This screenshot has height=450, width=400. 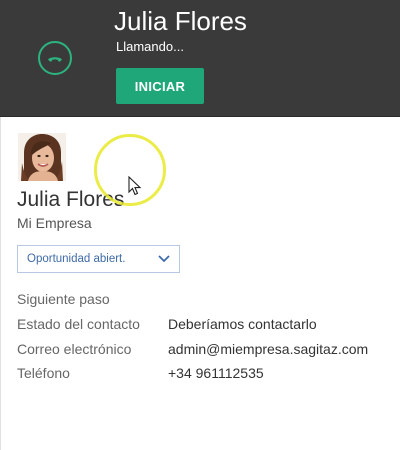 I want to click on avatar, so click(x=42, y=157).